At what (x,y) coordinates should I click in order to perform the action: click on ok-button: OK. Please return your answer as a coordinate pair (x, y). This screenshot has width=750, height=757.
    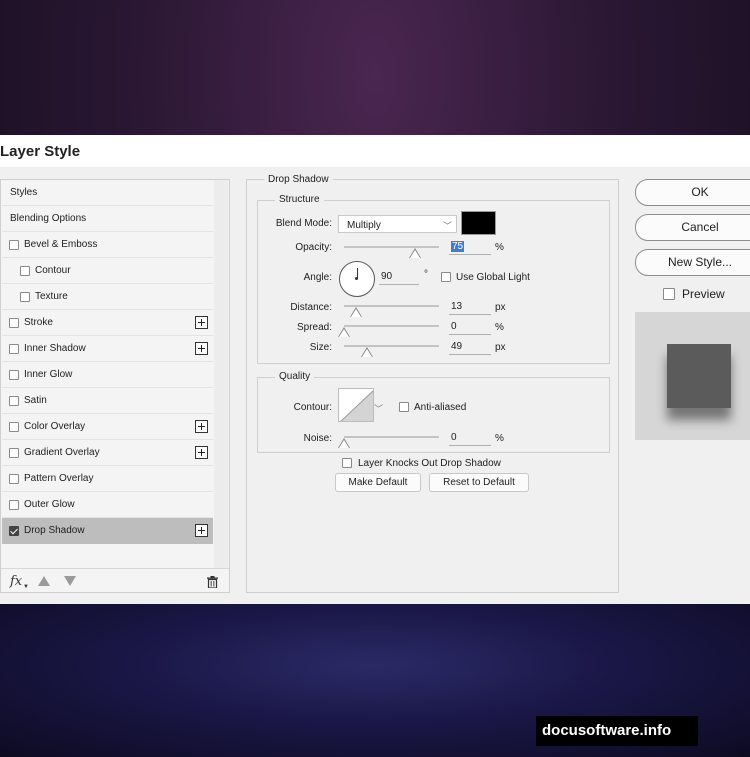
    Looking at the image, I should click on (692, 192).